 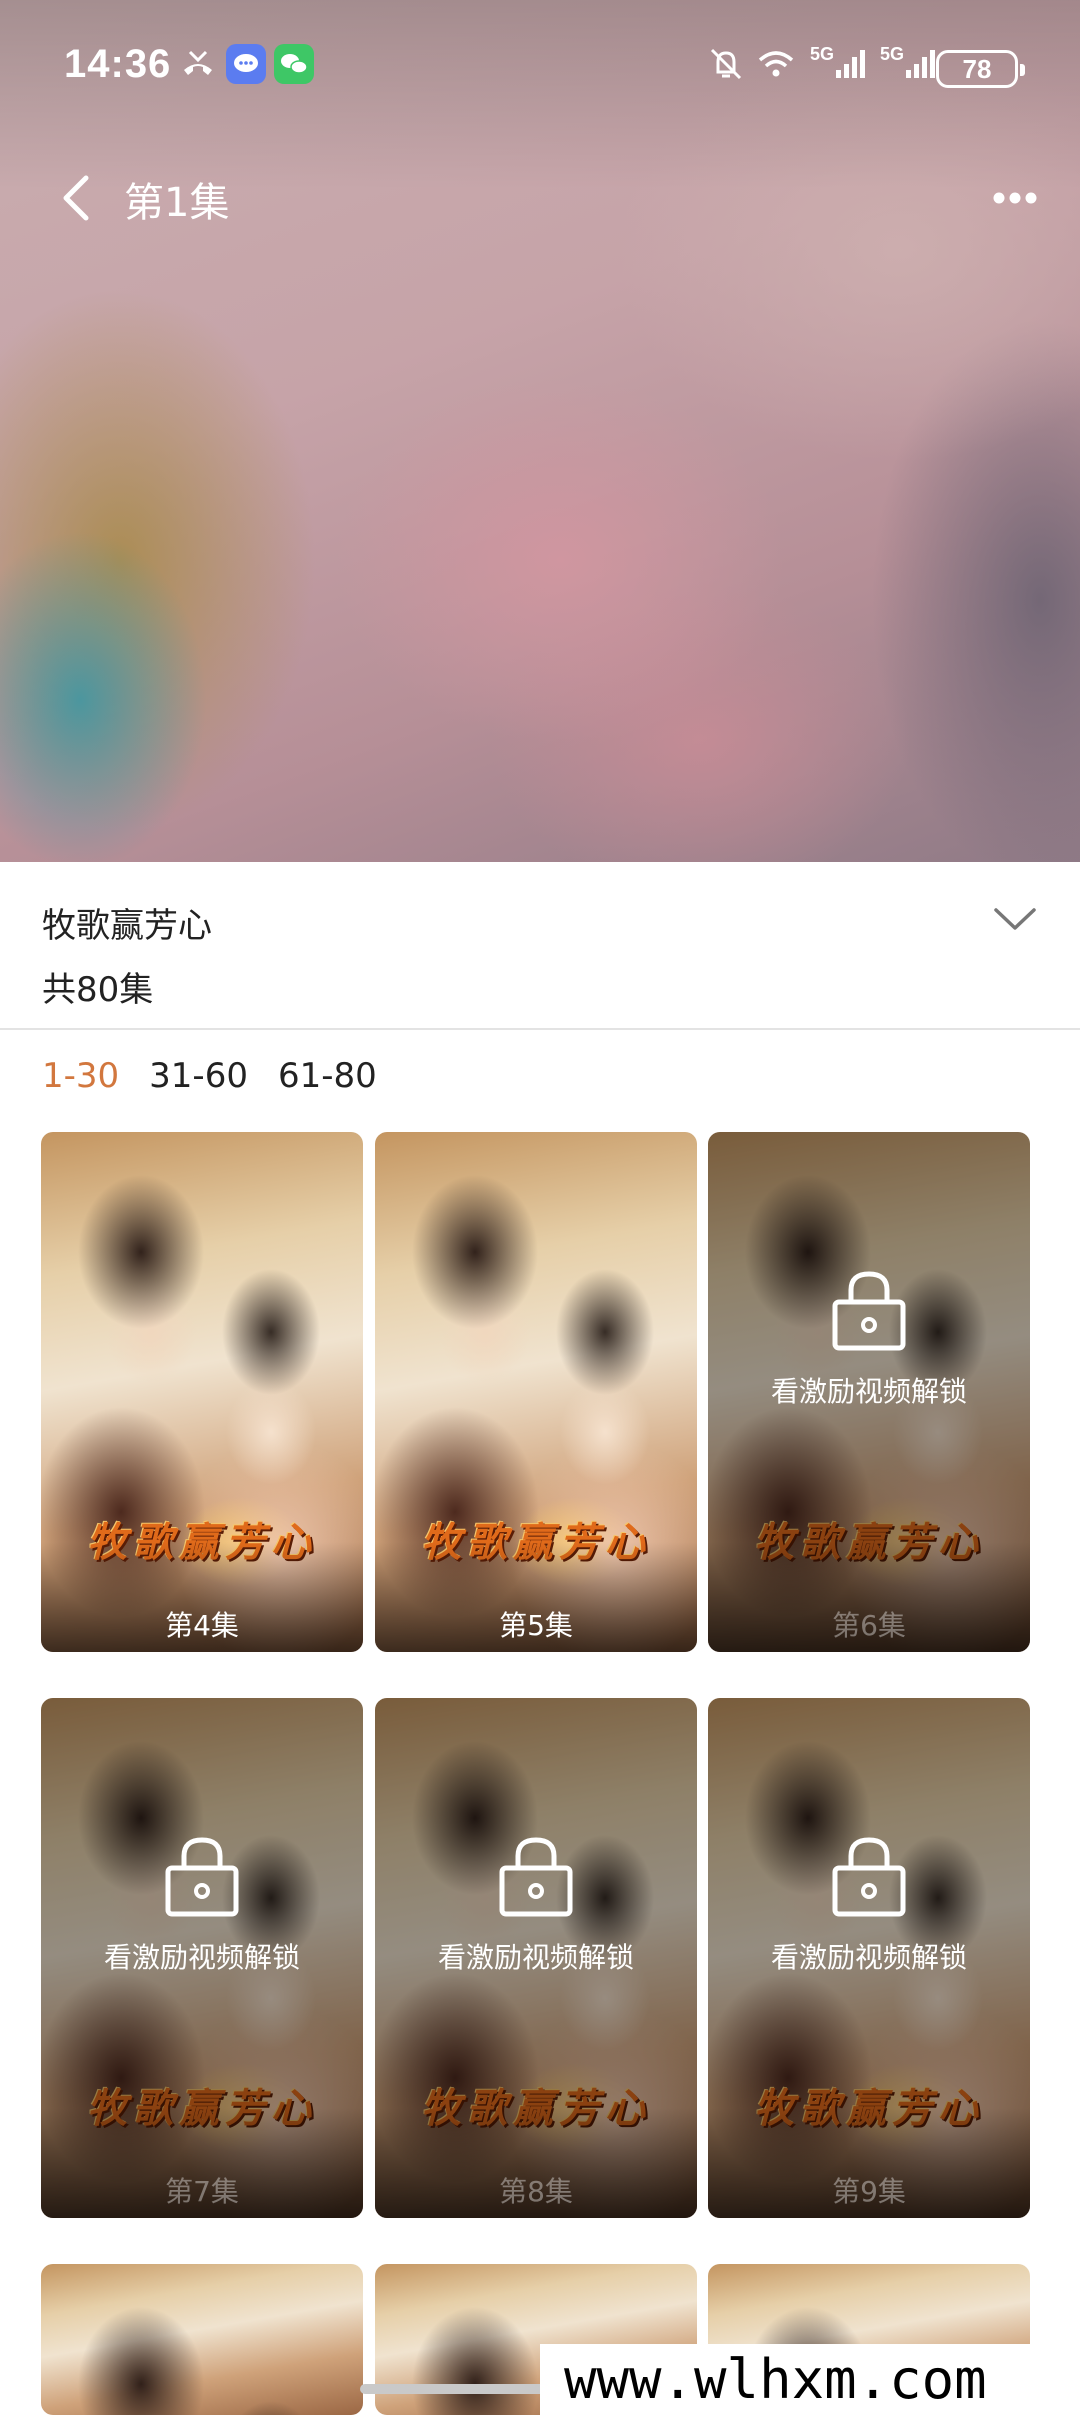 I want to click on status-bar: 14:36 5G 5G 78, so click(x=540, y=68).